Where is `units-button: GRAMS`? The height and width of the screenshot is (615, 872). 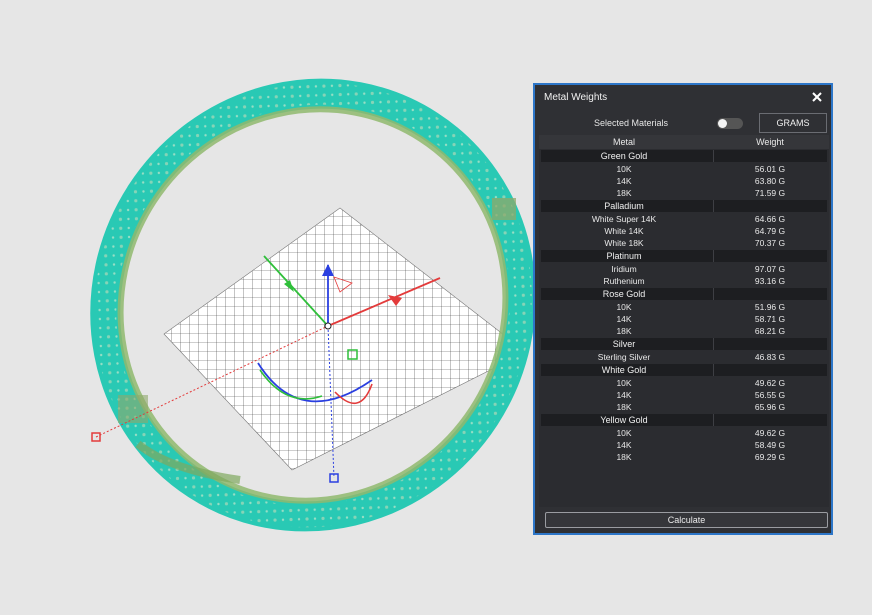 units-button: GRAMS is located at coordinates (793, 123).